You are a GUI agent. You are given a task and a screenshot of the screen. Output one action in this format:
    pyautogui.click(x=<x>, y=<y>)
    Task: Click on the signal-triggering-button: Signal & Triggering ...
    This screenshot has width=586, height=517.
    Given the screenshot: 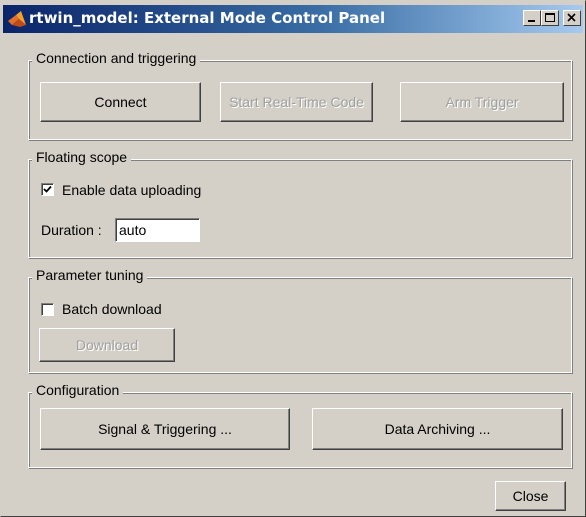 What is the action you would take?
    pyautogui.click(x=165, y=429)
    